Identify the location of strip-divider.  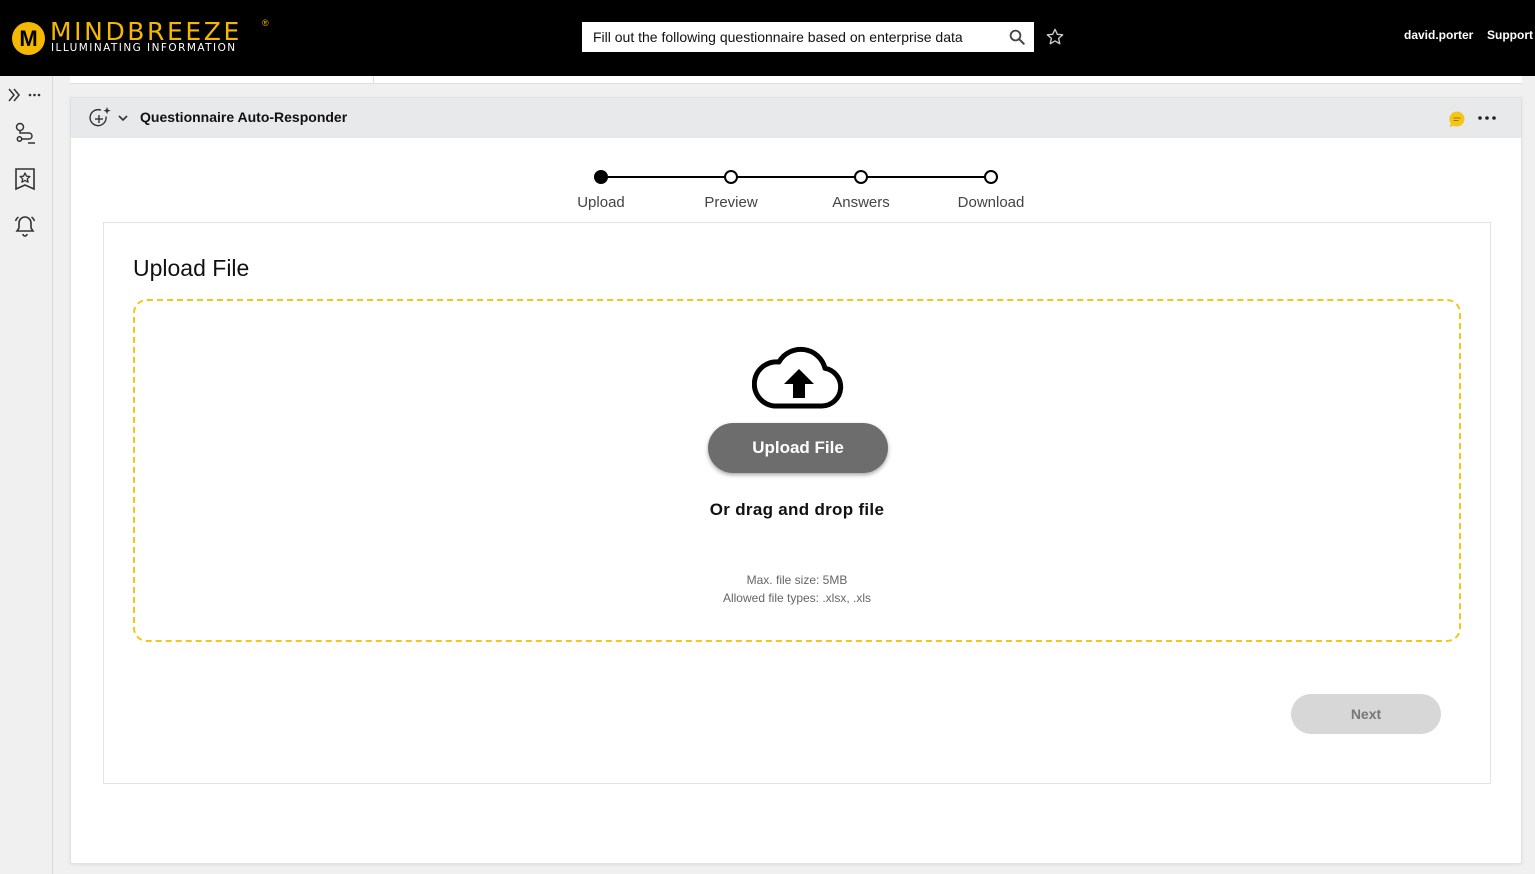
(373, 80).